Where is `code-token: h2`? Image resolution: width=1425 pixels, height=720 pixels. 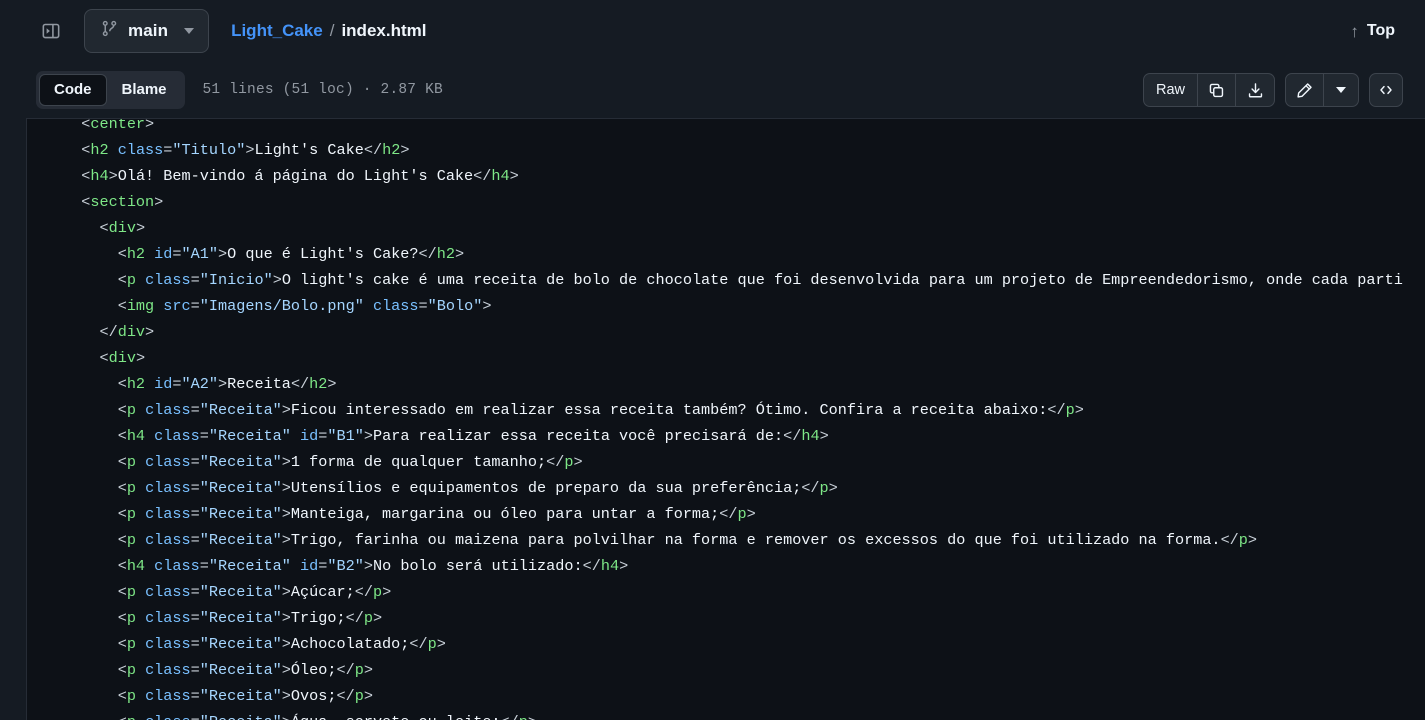
code-token: h2 is located at coordinates (136, 254).